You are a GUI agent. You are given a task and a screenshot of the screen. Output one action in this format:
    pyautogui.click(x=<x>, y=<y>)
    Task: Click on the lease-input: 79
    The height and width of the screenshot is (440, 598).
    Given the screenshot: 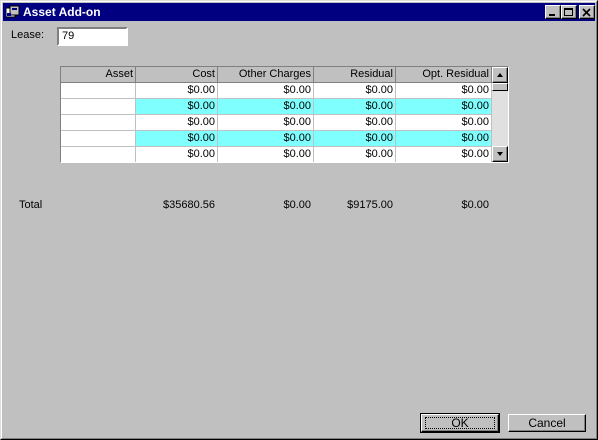 What is the action you would take?
    pyautogui.click(x=92, y=36)
    